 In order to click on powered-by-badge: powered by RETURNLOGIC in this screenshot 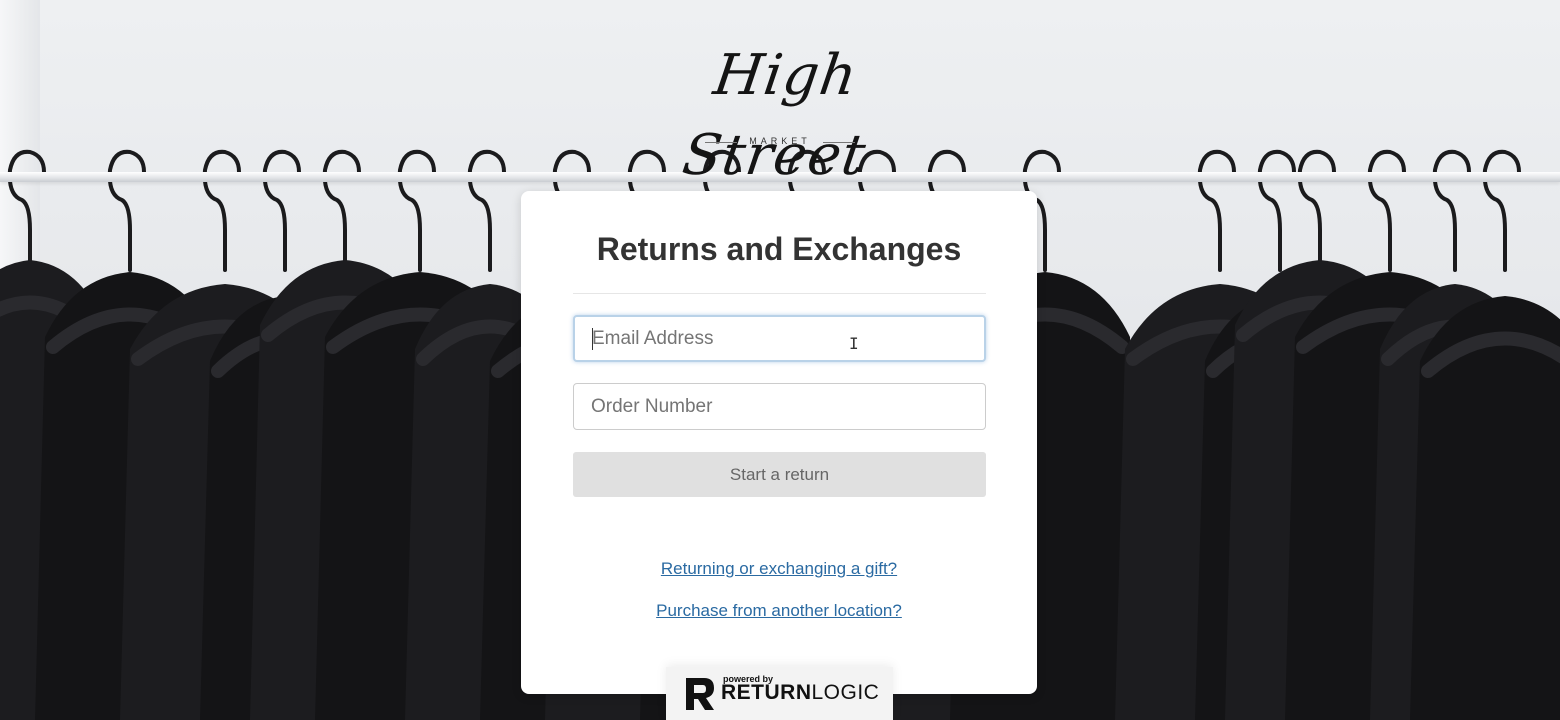, I will do `click(779, 693)`.